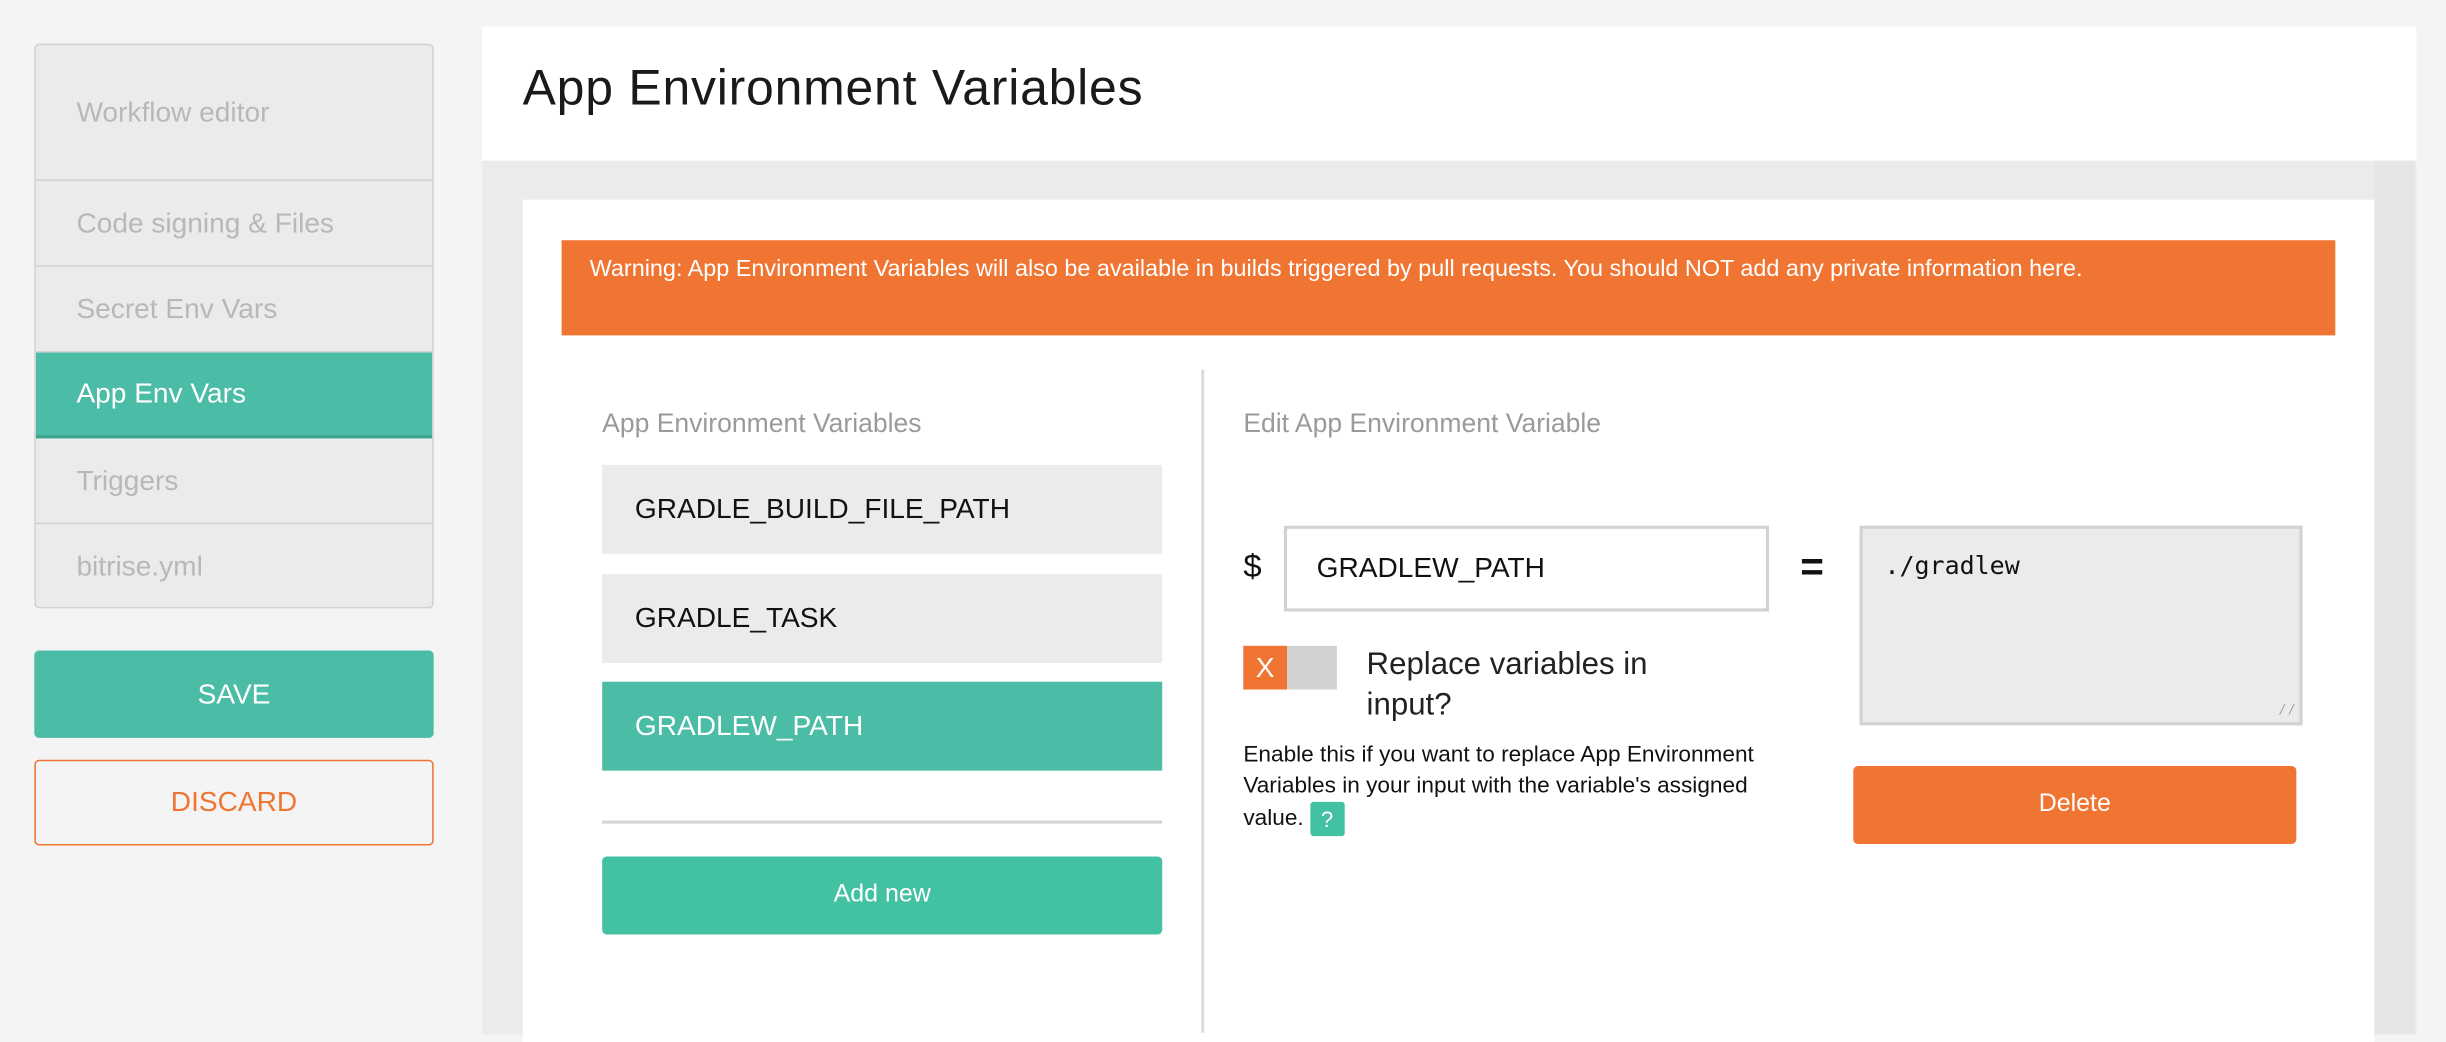 Image resolution: width=2446 pixels, height=1042 pixels. Describe the element at coordinates (762, 423) in the screenshot. I see `list-heading: App Environment Variables` at that location.